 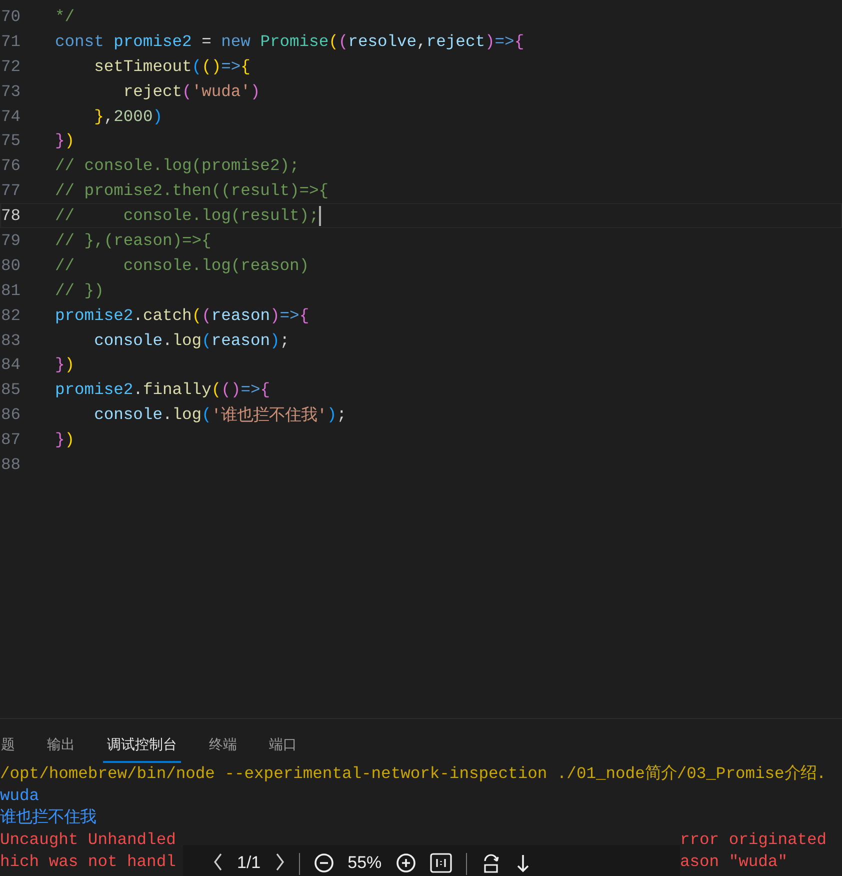 I want to click on code-line: // promise2.then((result)=>{, so click(x=192, y=190).